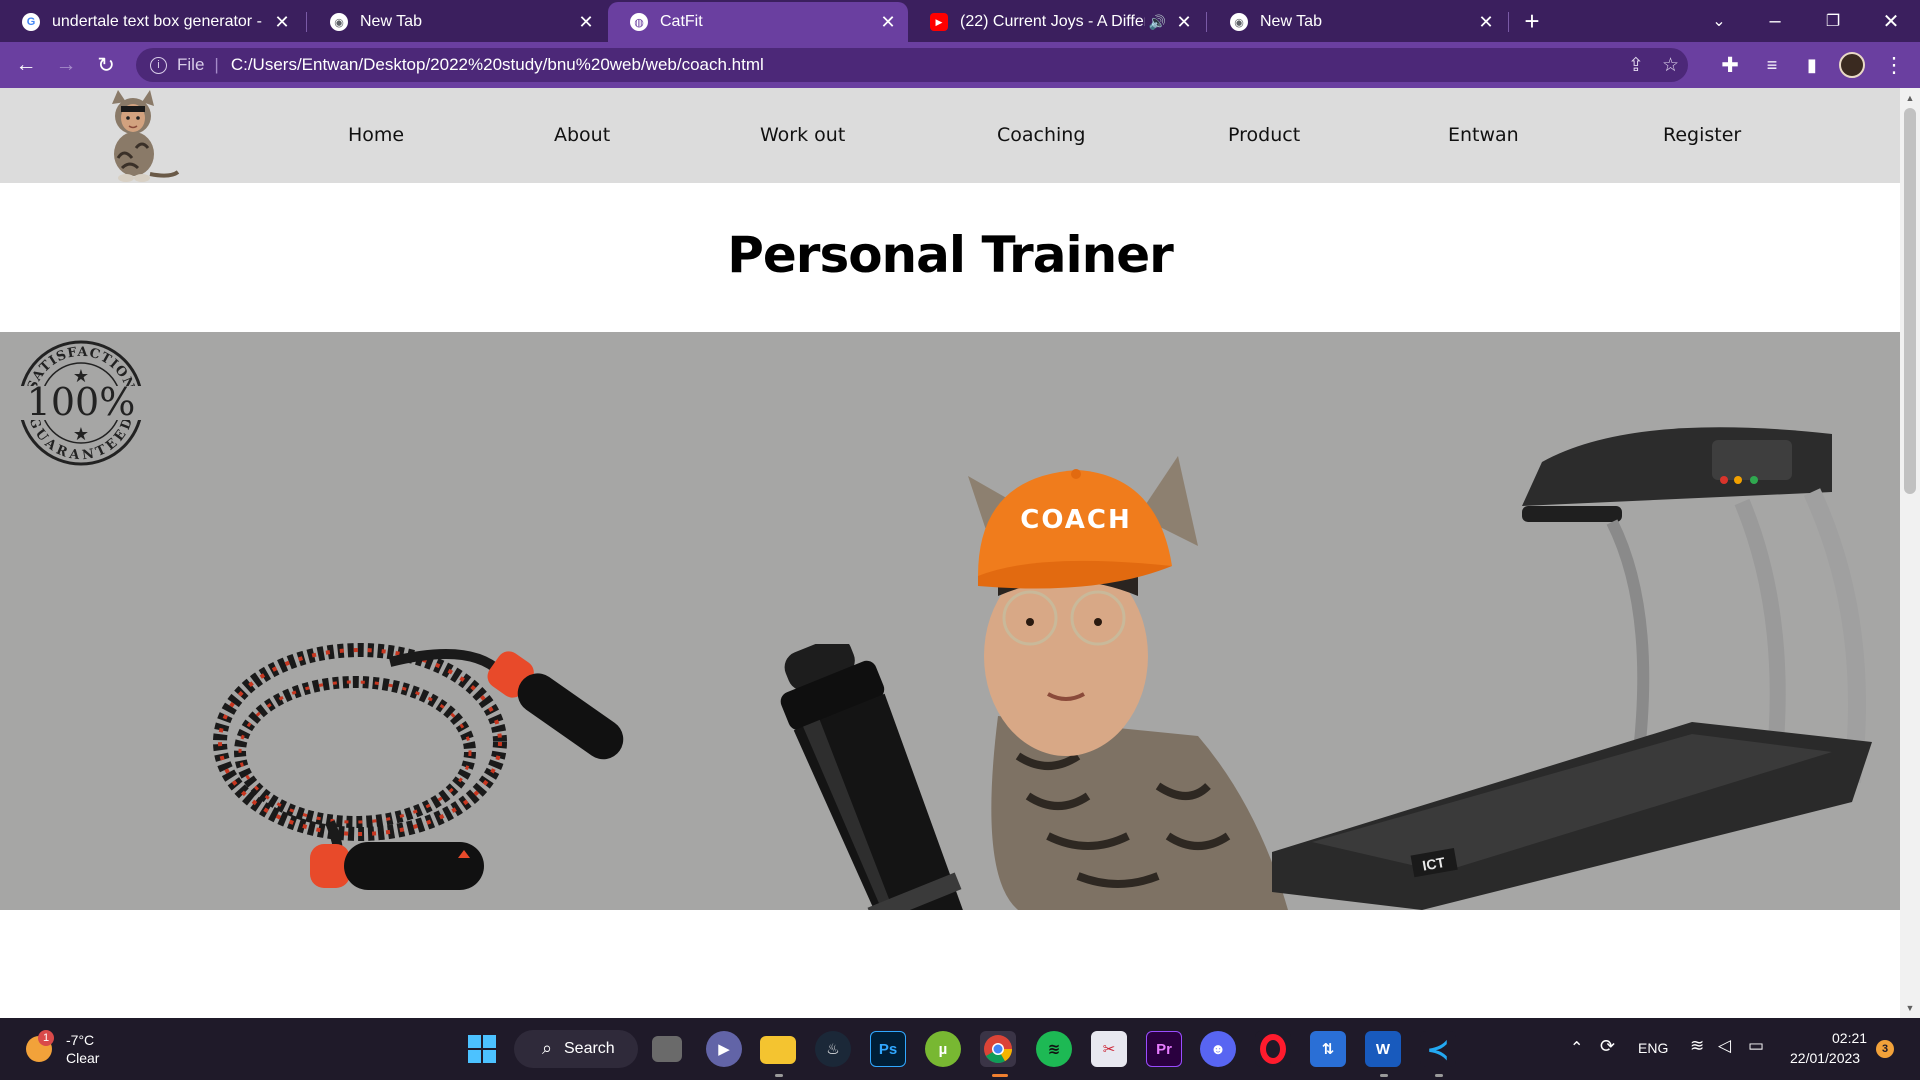  Describe the element at coordinates (1383, 1049) in the screenshot. I see `word-icon: W` at that location.